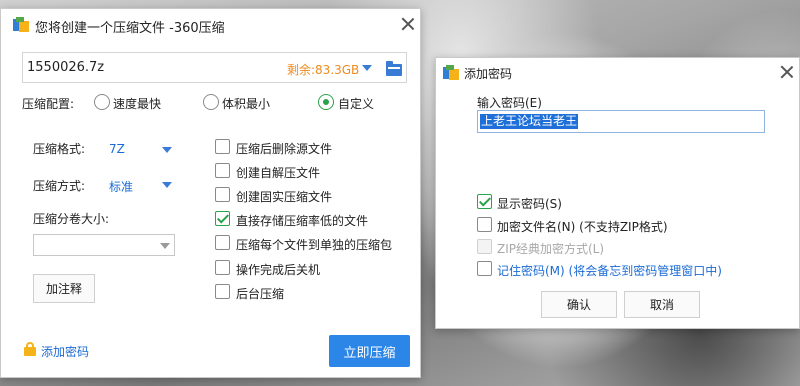  I want to click on compress-now-button: 立即压缩, so click(369, 351).